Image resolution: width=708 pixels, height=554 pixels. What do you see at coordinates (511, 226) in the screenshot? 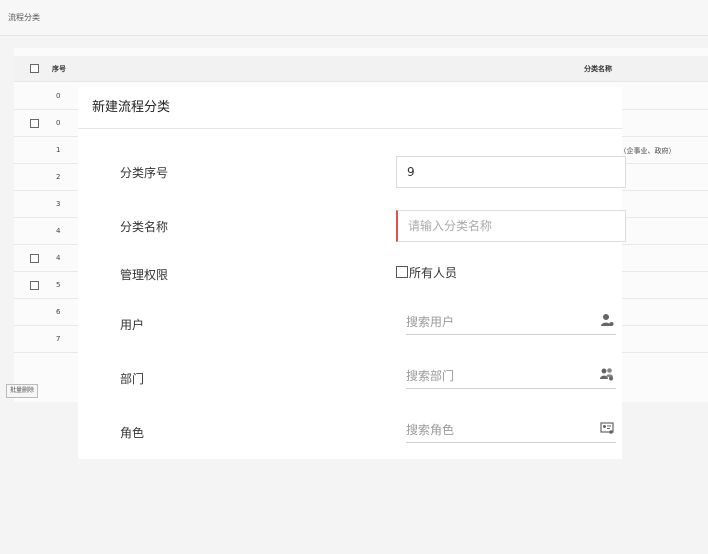
I see `name-input: 请输入分类名称` at bounding box center [511, 226].